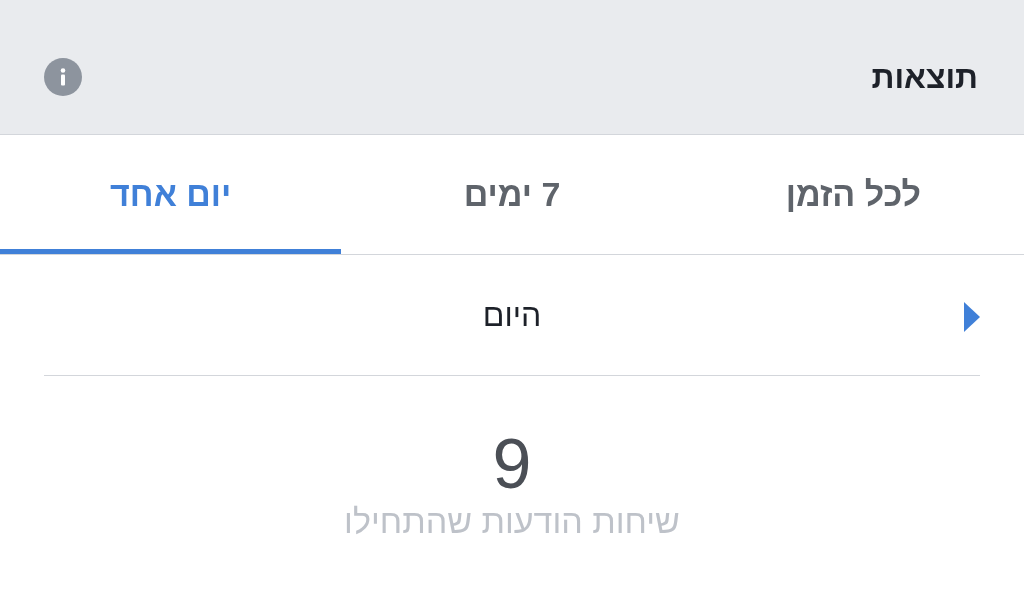 The width and height of the screenshot is (1024, 600). Describe the element at coordinates (512, 464) in the screenshot. I see `metric-value: 9` at that location.